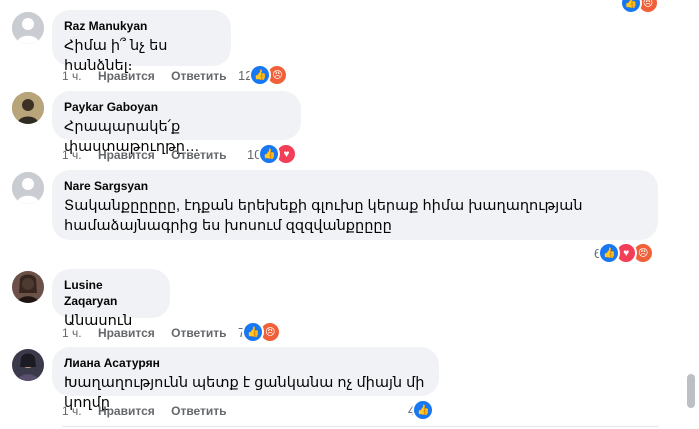  I want to click on reaction-summary: 10 👍 ♥, so click(272, 154).